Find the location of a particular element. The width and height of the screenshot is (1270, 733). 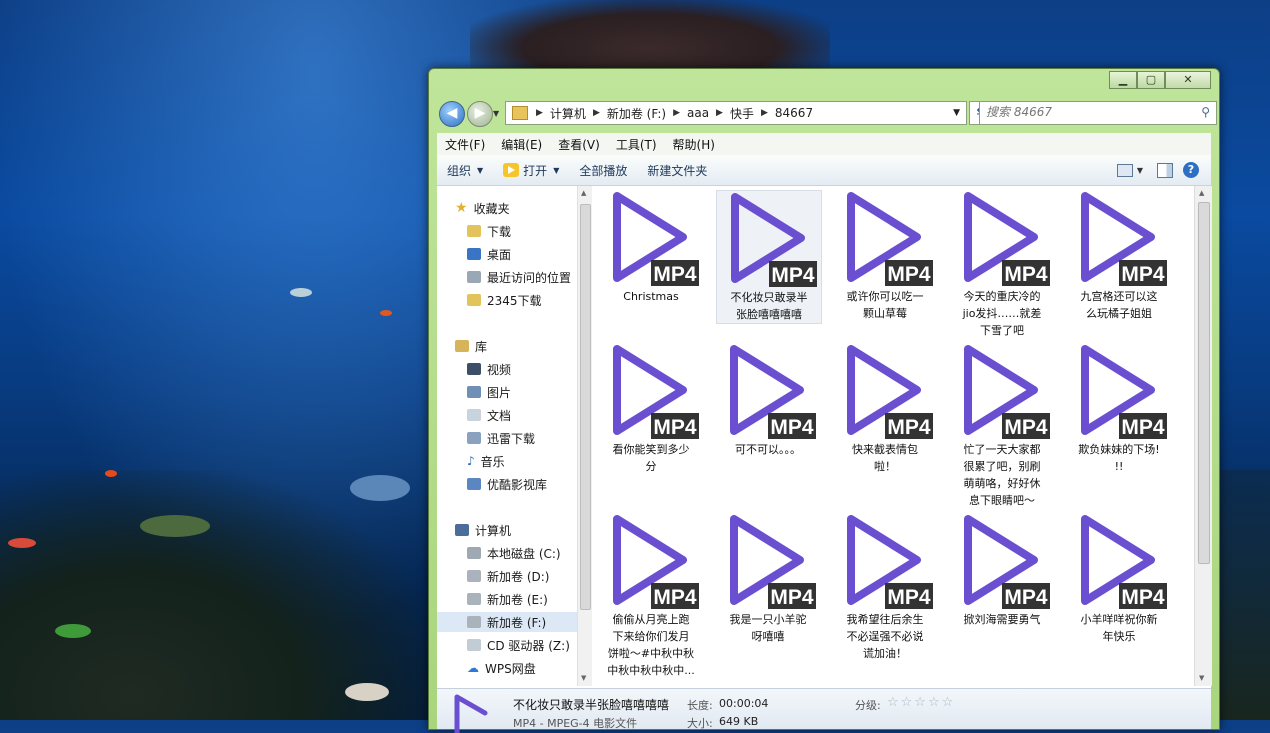

file-name: 忙了一天大家都 很累了吧，别刷 萌萌咯，好好休 息下眼睛吧～ is located at coordinates (1002, 475).